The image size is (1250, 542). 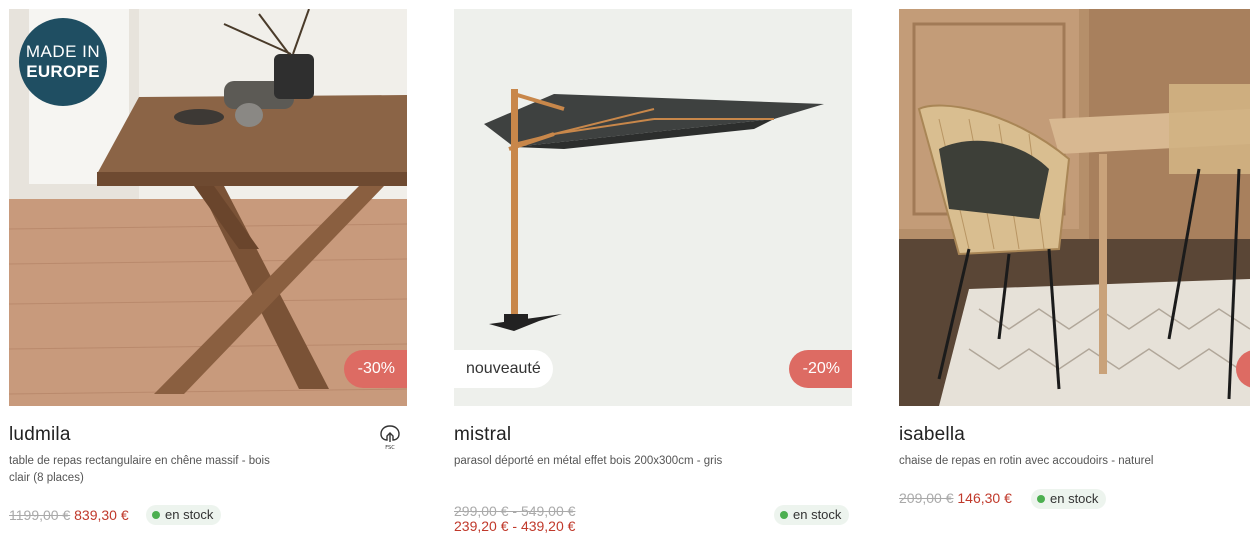 What do you see at coordinates (503, 369) in the screenshot?
I see `new-tag: nouveauté` at bounding box center [503, 369].